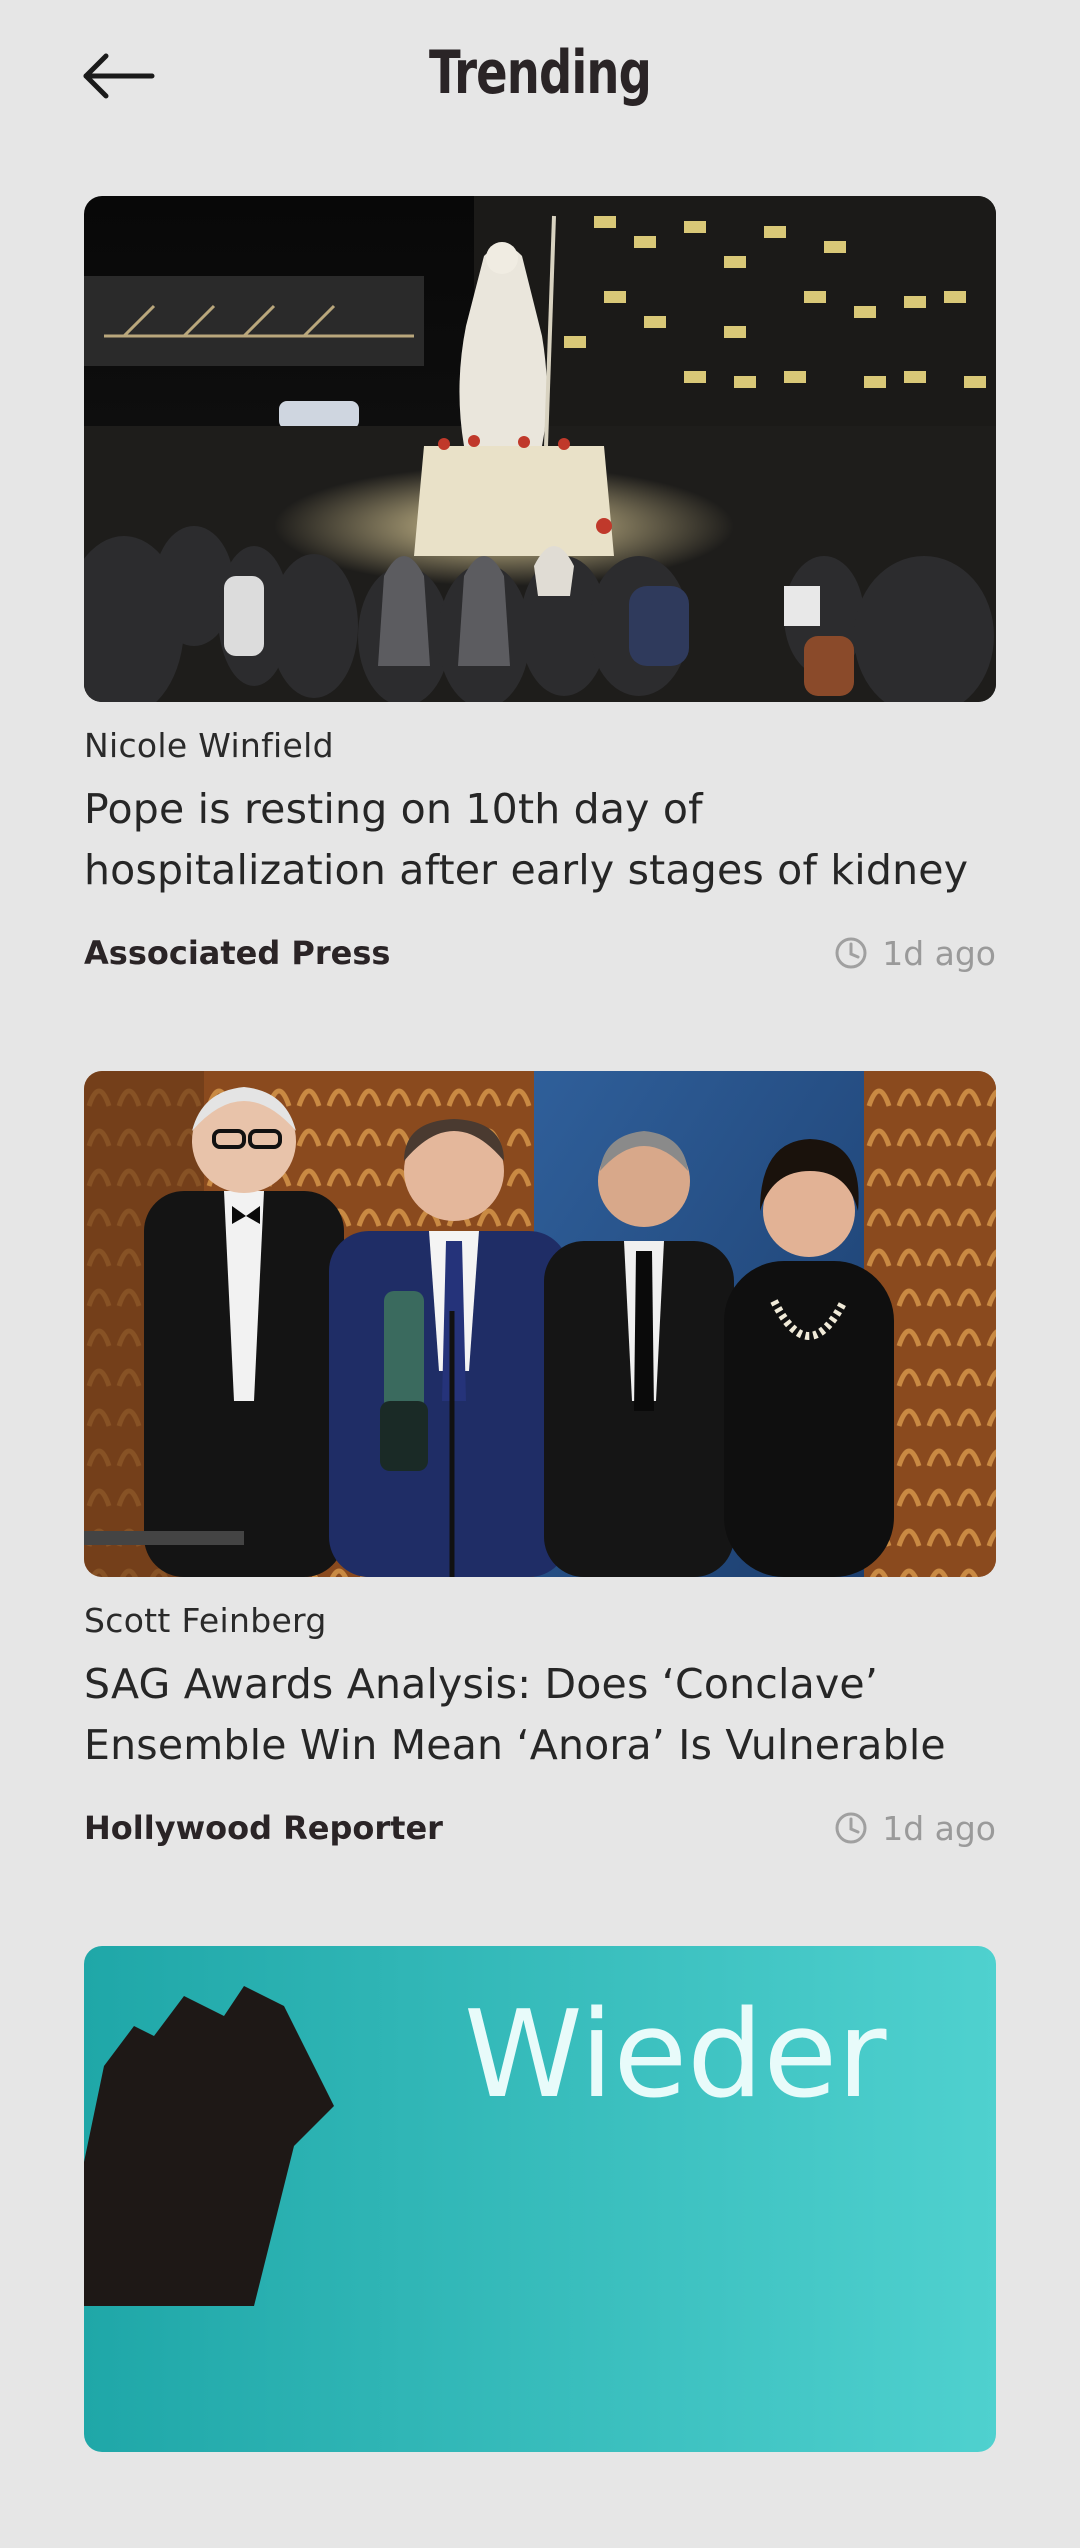  I want to click on app-header: Trending, so click(540, 80).